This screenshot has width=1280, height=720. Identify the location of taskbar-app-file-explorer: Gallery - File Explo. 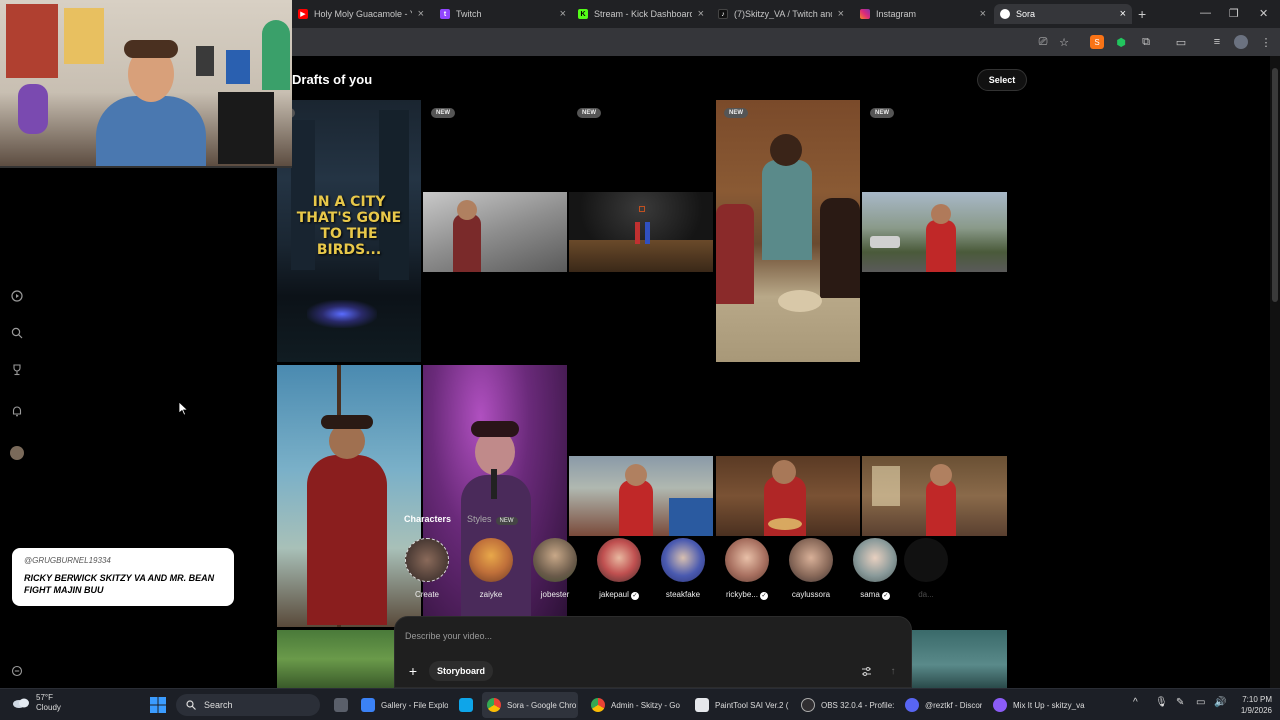
(402, 705).